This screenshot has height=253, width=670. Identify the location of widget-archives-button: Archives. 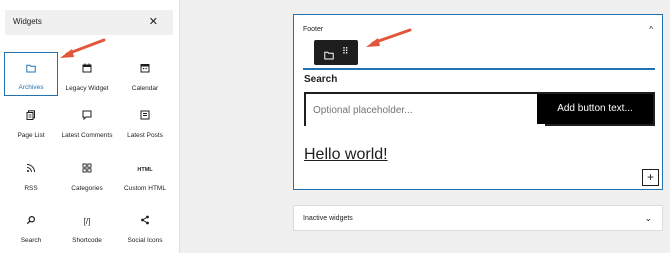
(31, 74).